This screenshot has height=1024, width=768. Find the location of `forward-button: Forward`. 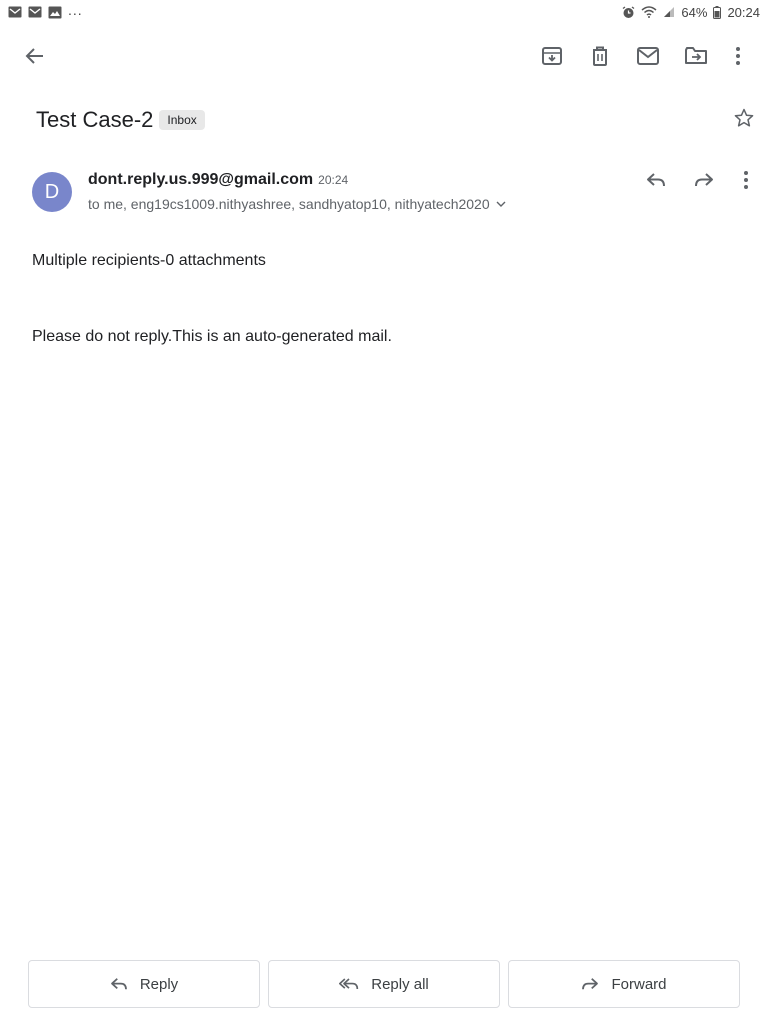

forward-button: Forward is located at coordinates (624, 984).